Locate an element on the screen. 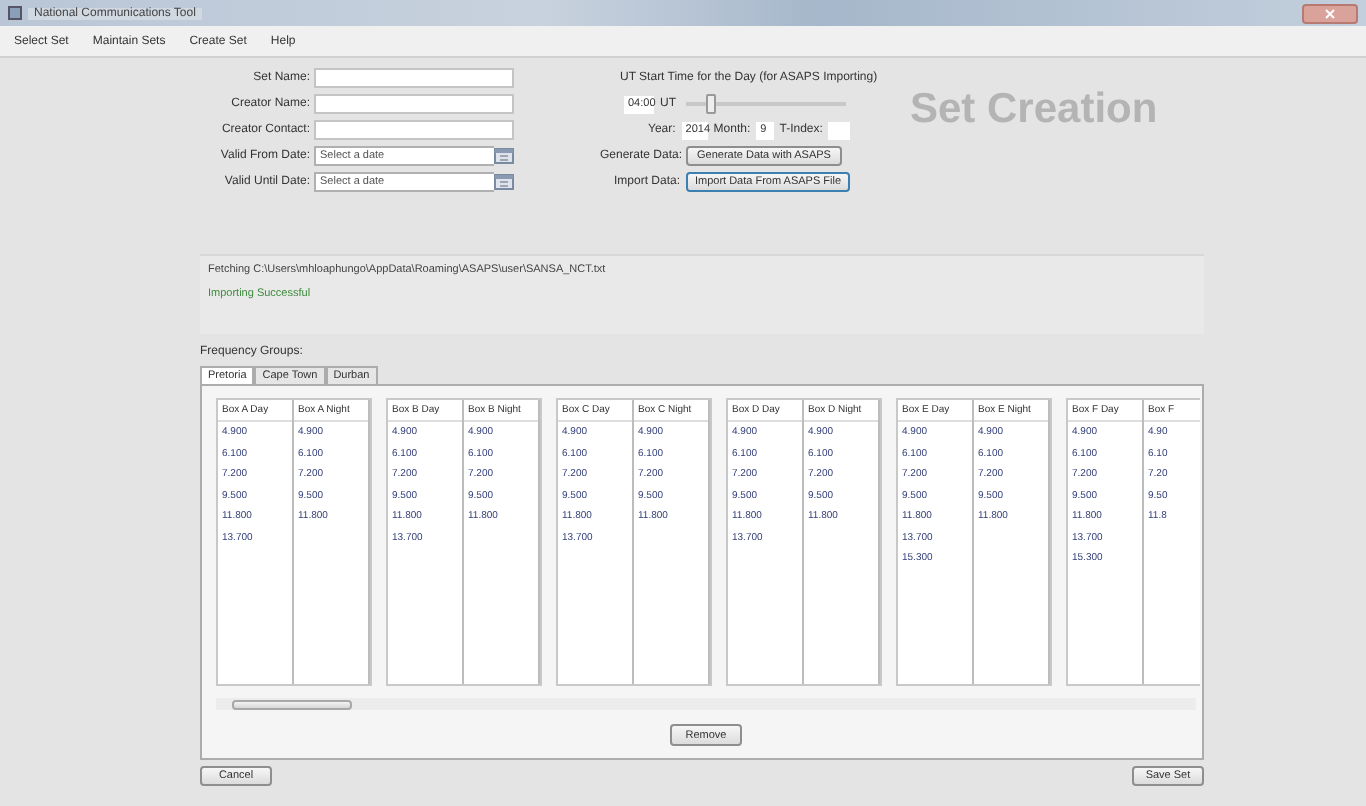 This screenshot has height=806, width=1366. horizontal-scrollbar is located at coordinates (706, 704).